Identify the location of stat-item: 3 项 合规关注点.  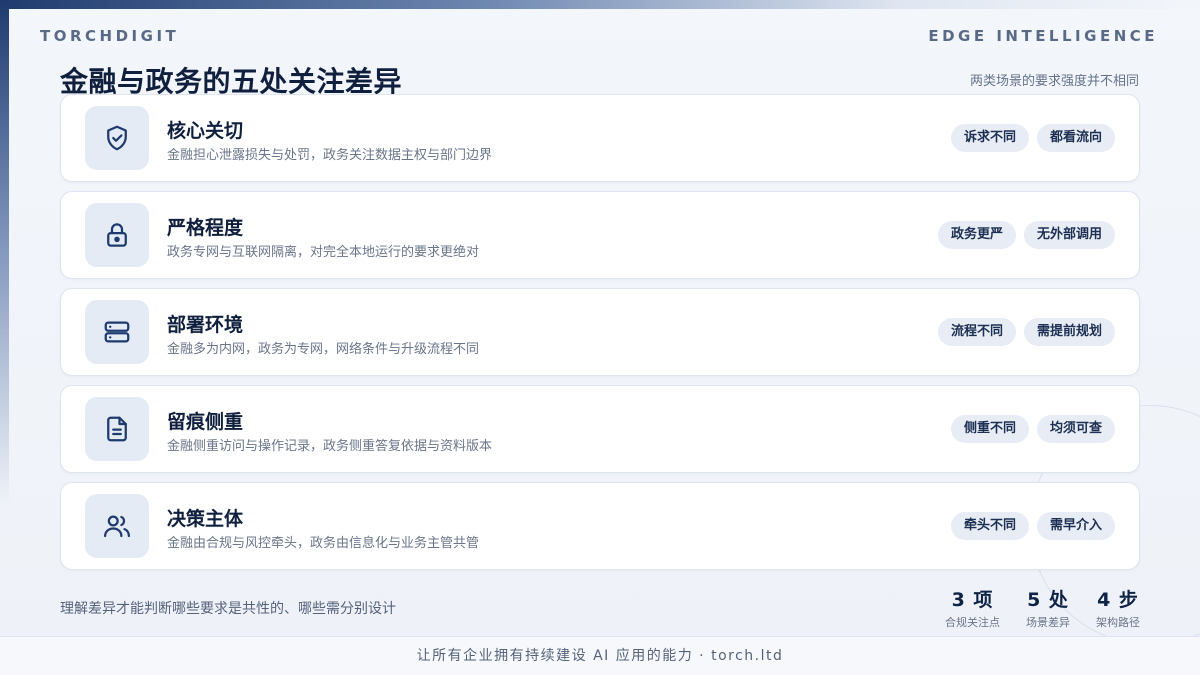
(972, 607).